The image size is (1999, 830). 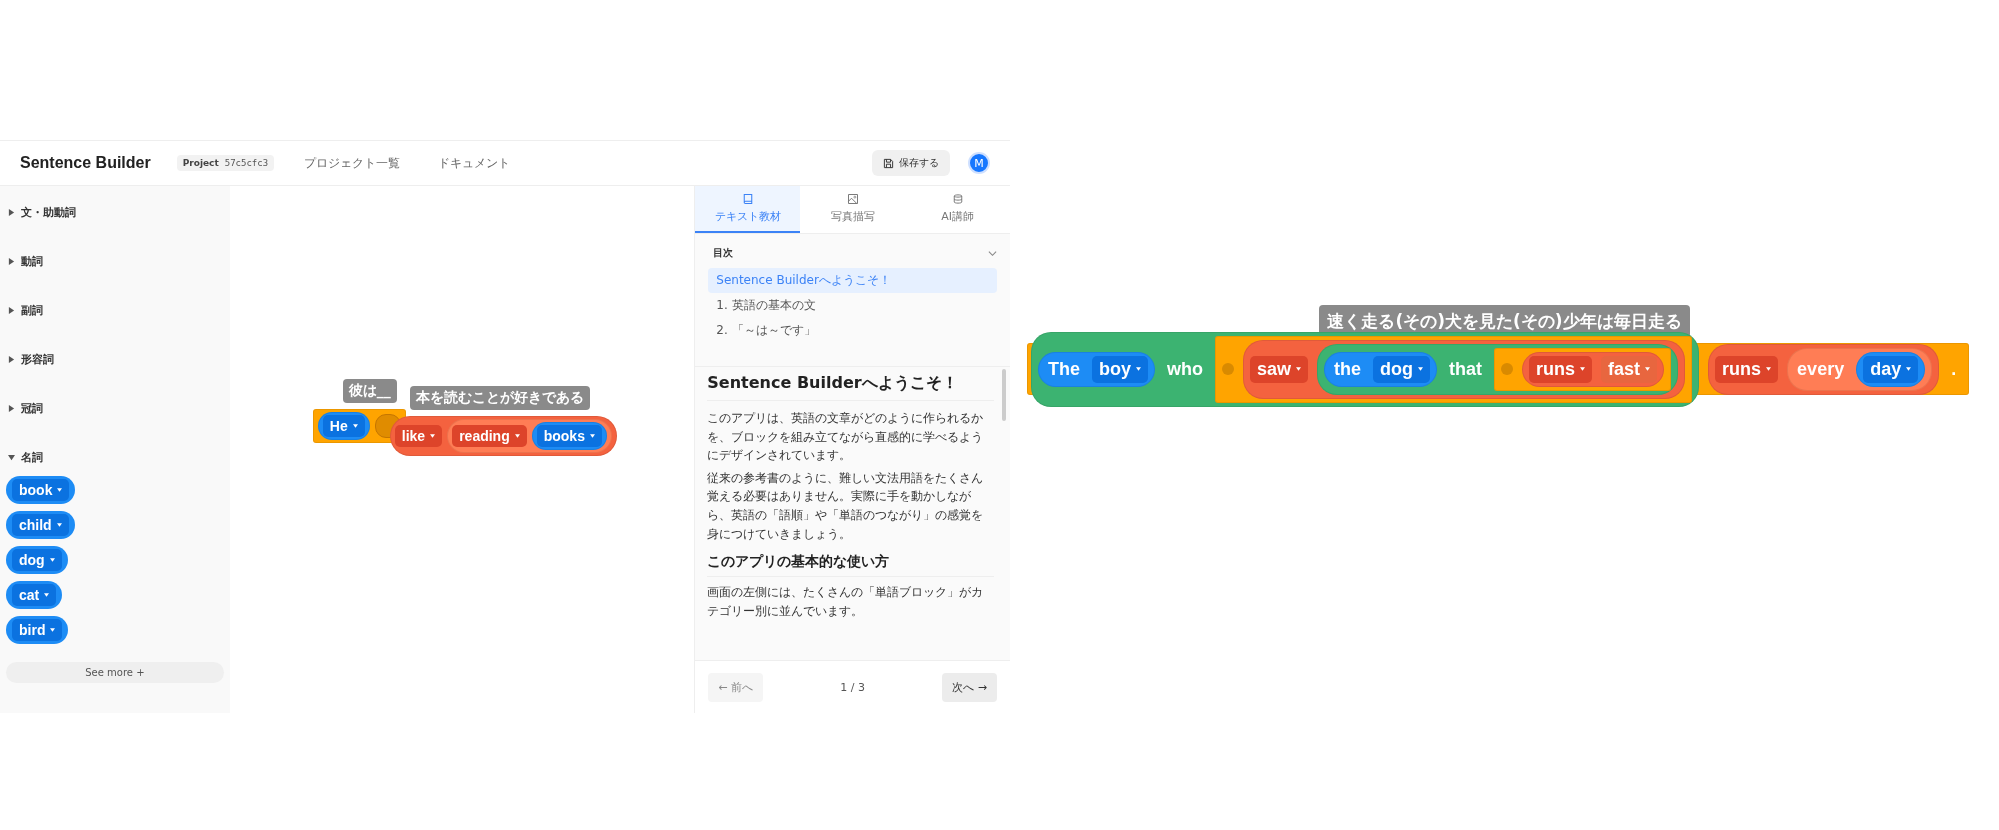 I want to click on word-dropdown: like, so click(x=418, y=436).